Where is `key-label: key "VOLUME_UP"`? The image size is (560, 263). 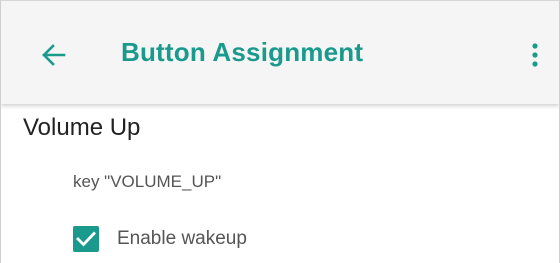 key-label: key "VOLUME_UP" is located at coordinates (147, 181).